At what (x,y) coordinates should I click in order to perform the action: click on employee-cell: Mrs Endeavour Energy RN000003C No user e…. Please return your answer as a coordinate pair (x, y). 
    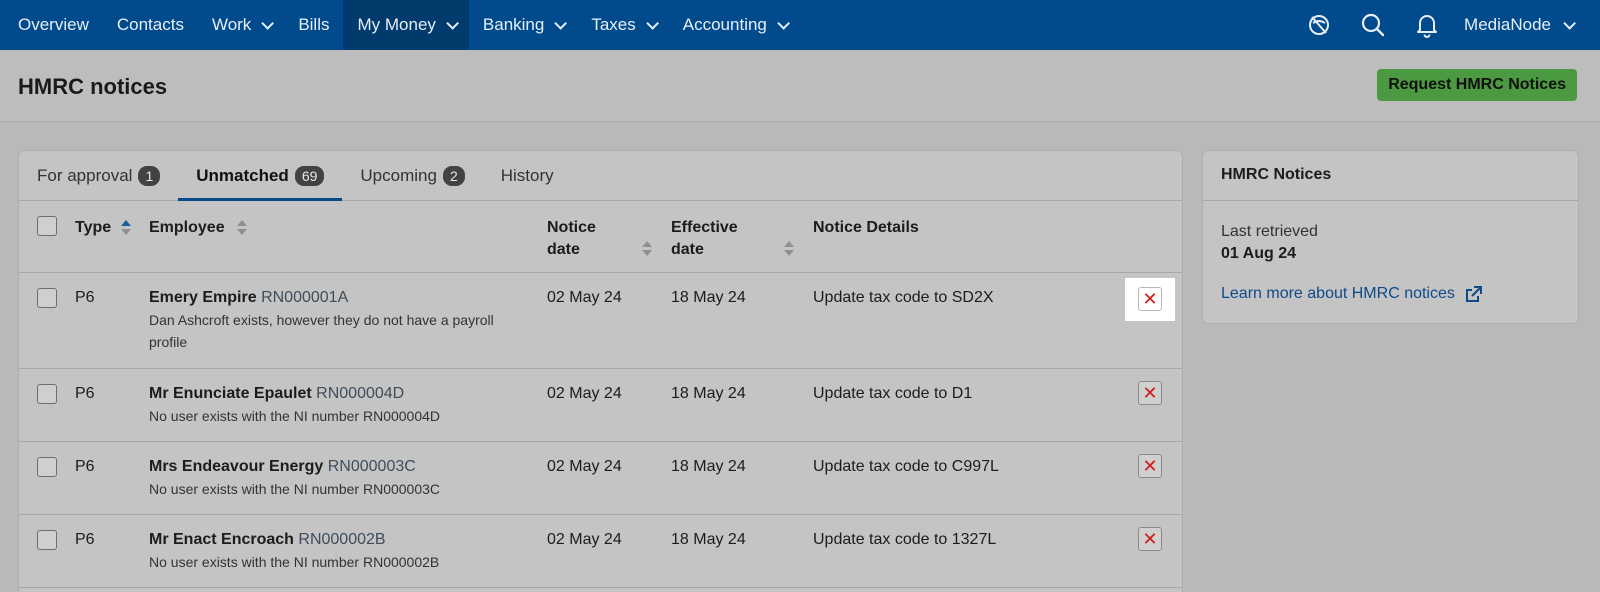
    Looking at the image, I should click on (334, 479).